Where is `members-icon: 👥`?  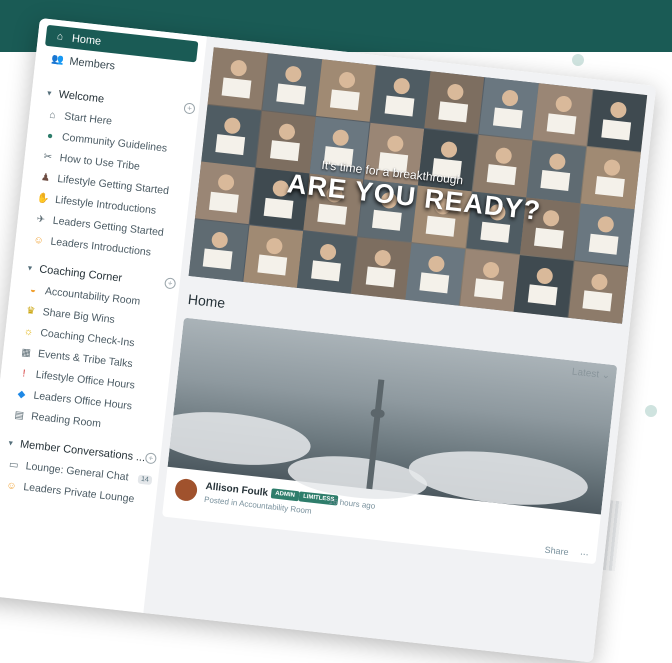
members-icon: 👥 is located at coordinates (57, 59).